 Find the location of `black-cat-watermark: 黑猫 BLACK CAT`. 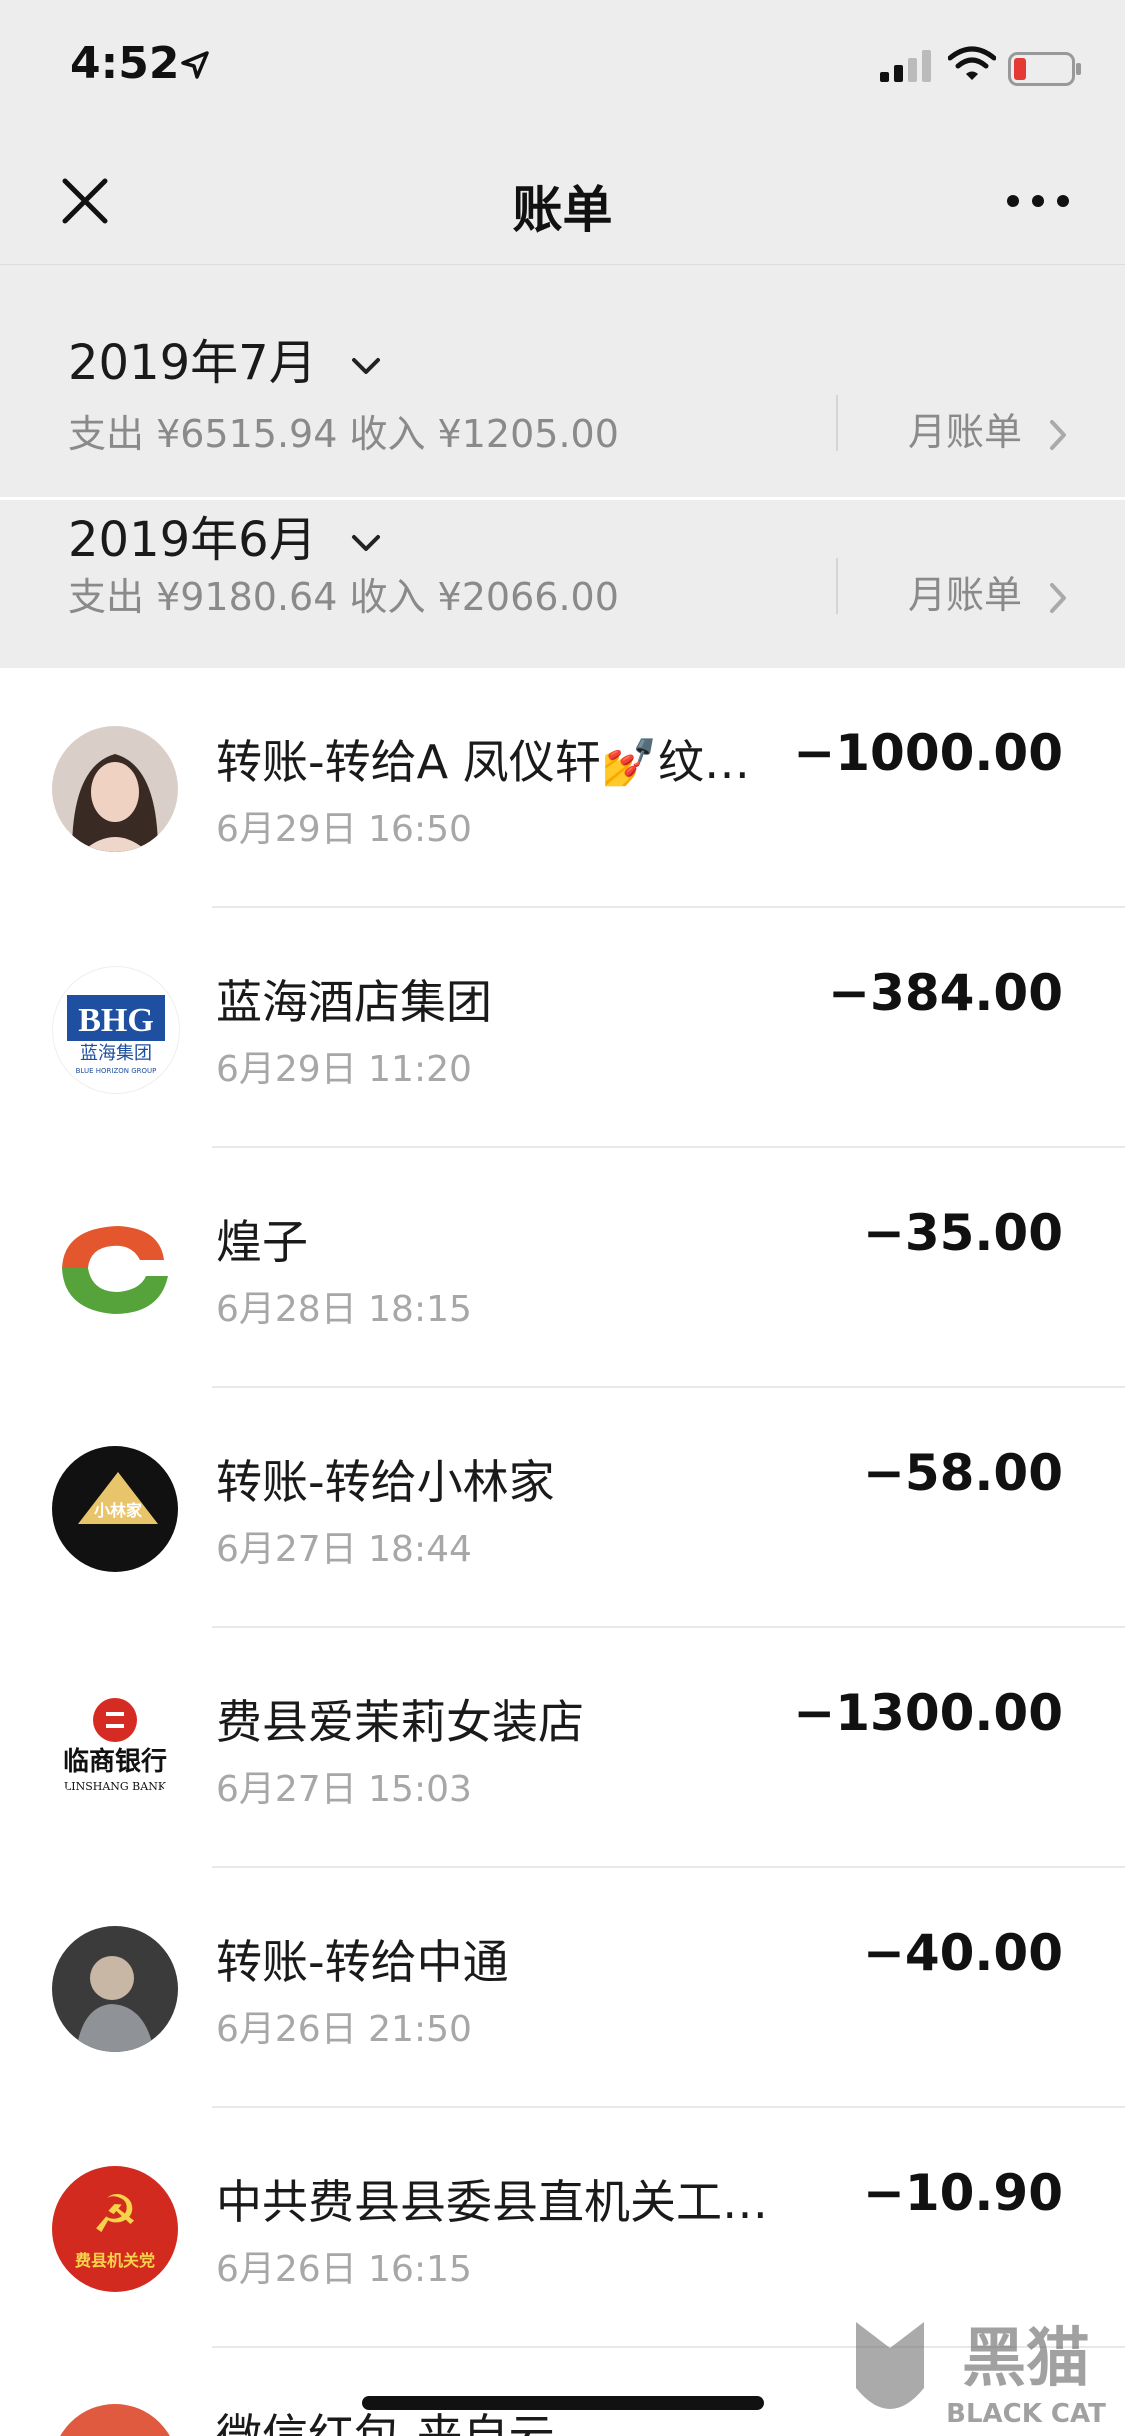

black-cat-watermark: 黑猫 BLACK CAT is located at coordinates (981, 2375).